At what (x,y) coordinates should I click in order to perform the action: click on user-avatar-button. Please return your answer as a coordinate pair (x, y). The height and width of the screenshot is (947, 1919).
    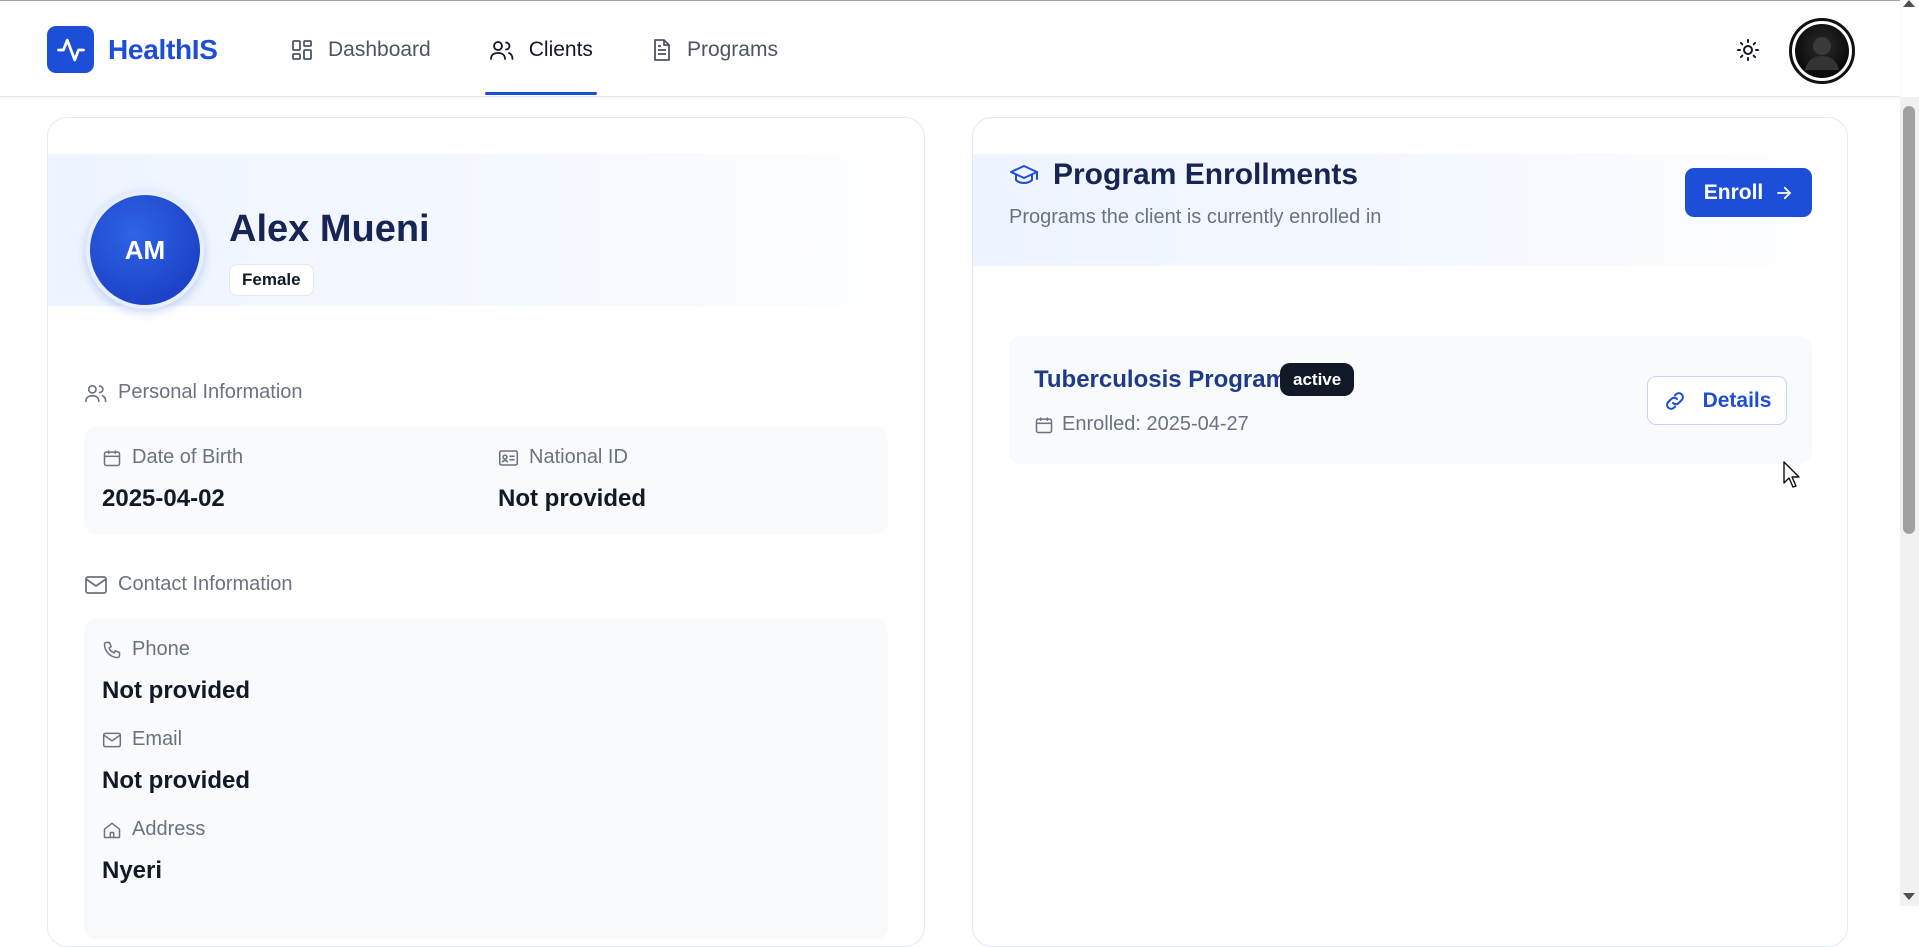
    Looking at the image, I should click on (1822, 51).